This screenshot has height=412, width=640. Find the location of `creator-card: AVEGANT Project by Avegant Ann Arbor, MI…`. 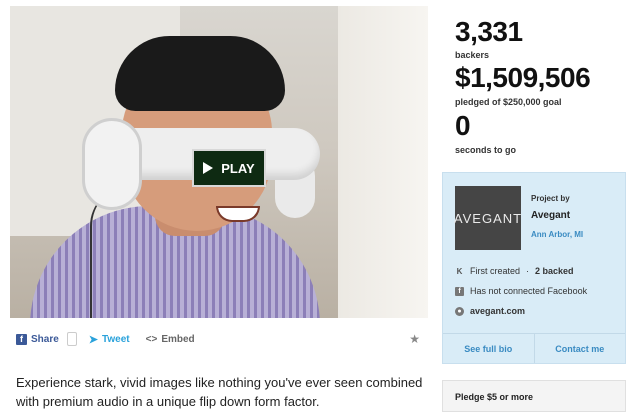

creator-card: AVEGANT Project by Avegant Ann Arbor, MI… is located at coordinates (534, 268).